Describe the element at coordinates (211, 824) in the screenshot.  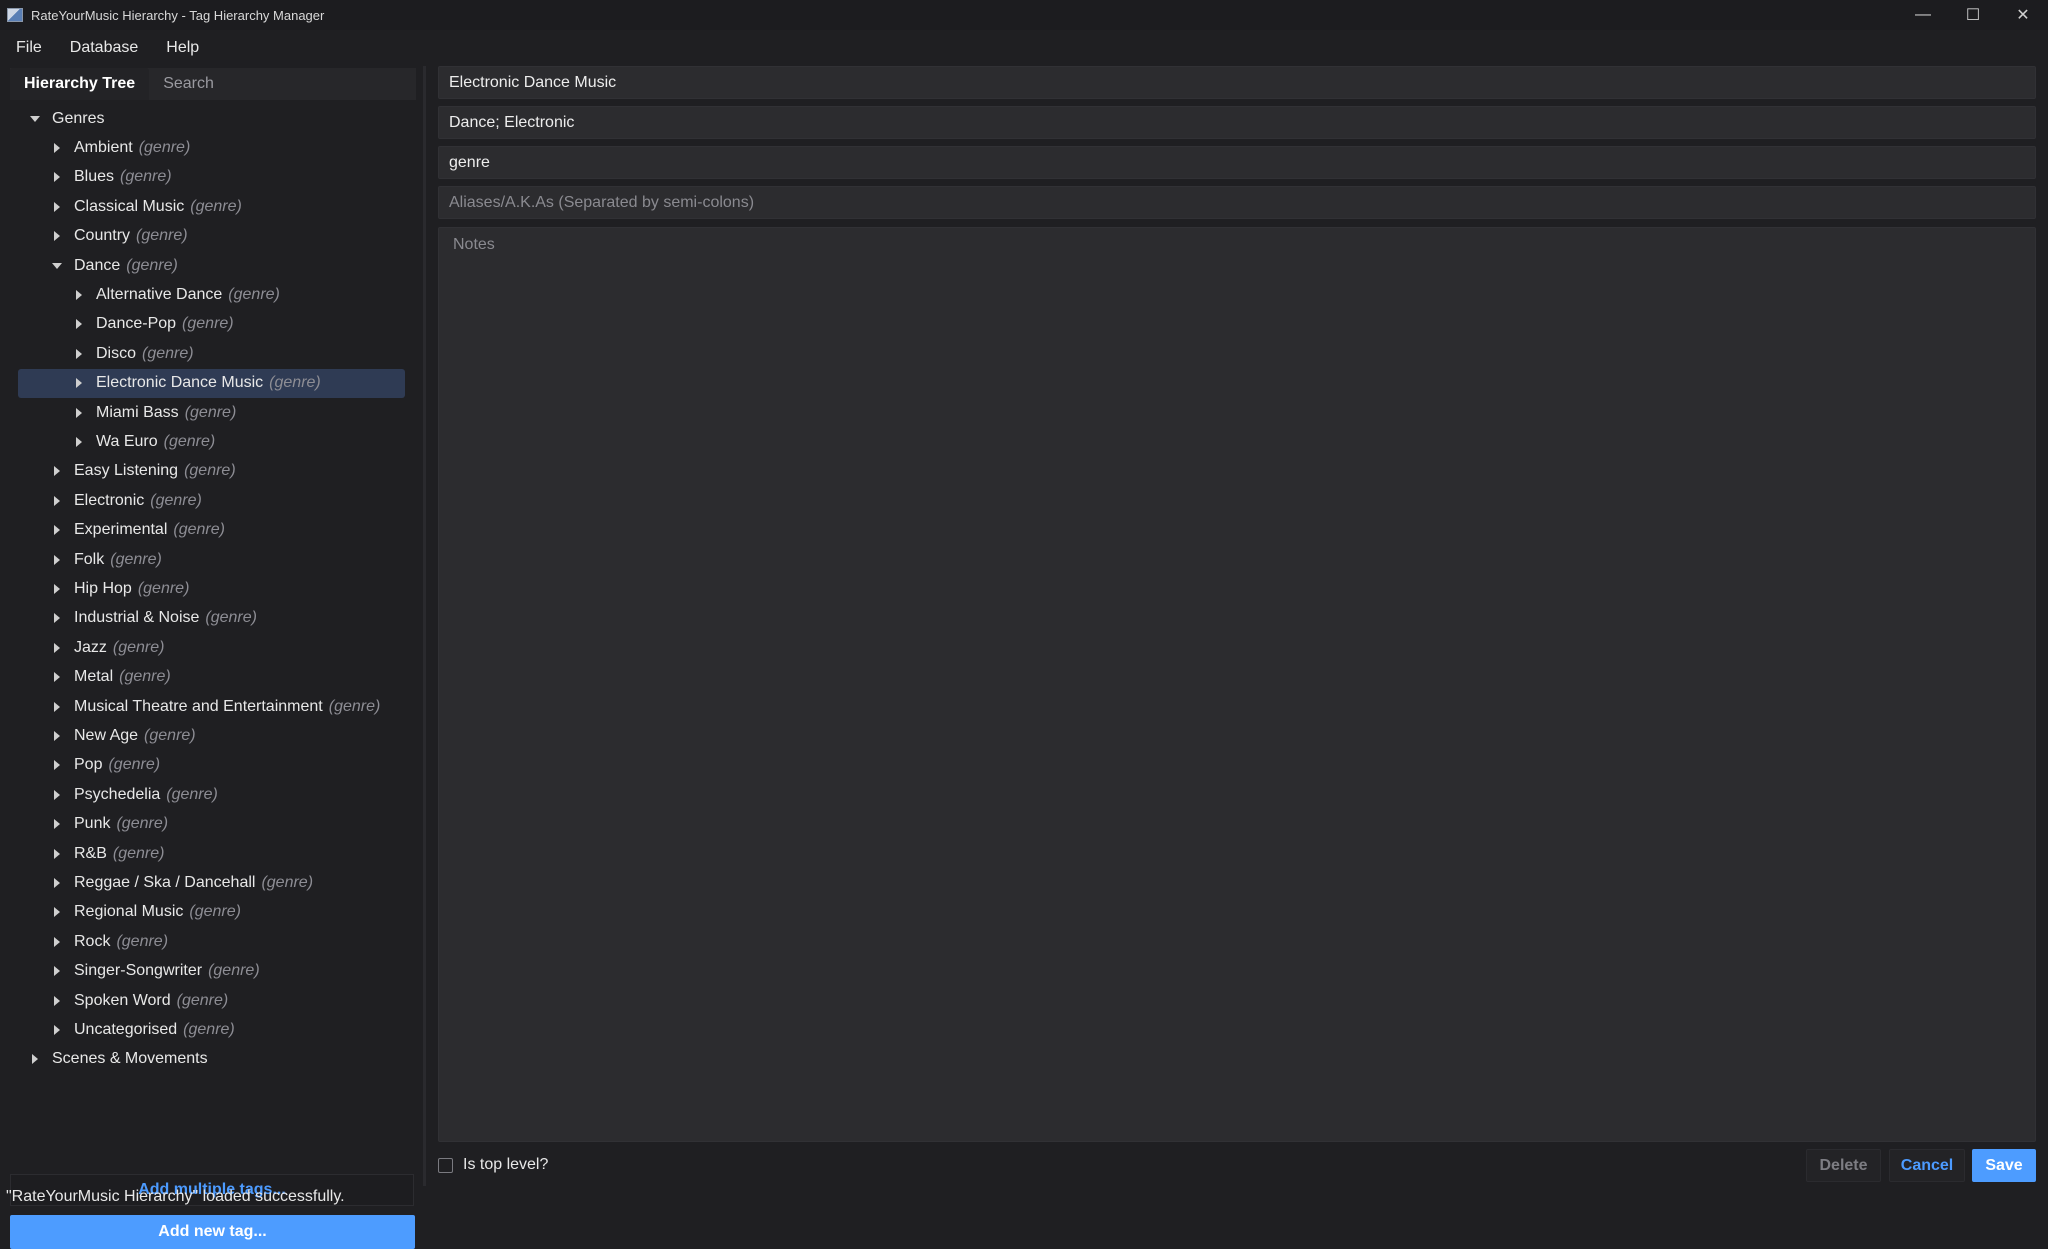
I see `tree-item: Punk (genre)` at that location.